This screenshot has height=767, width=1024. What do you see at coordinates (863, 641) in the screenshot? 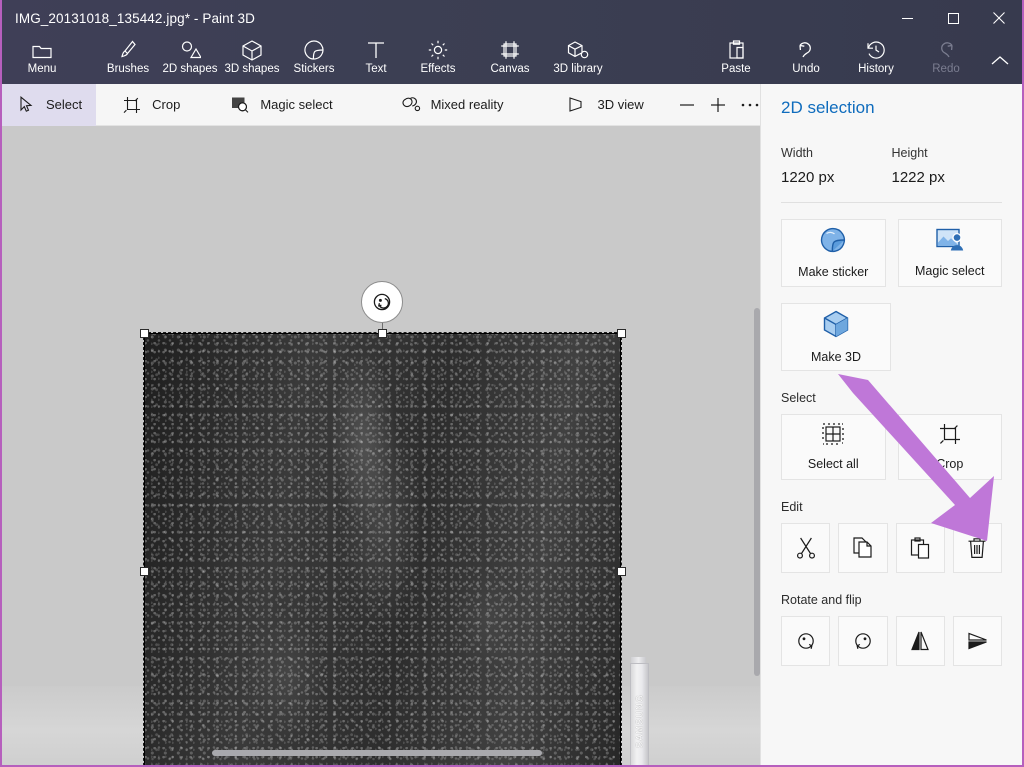
I see `rotate-right-button` at bounding box center [863, 641].